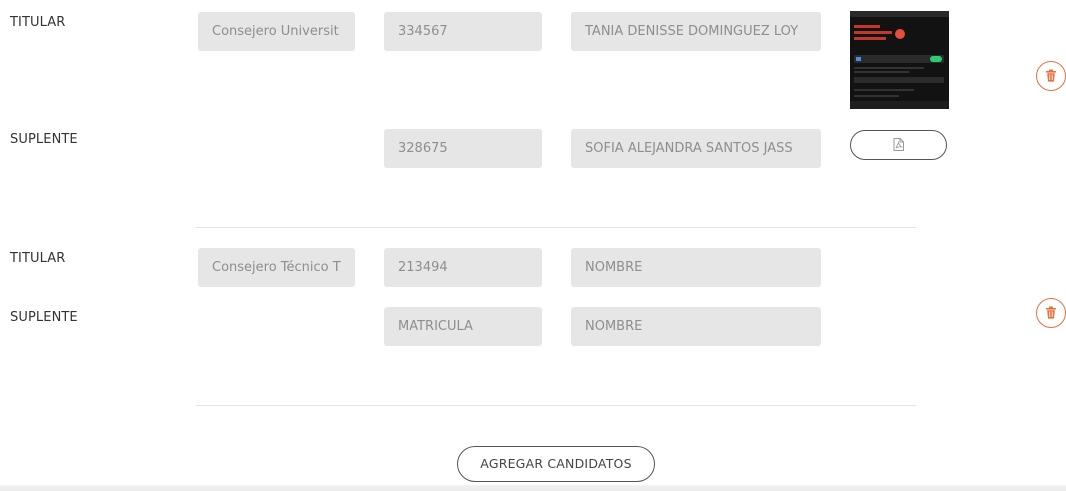 The image size is (1066, 491). What do you see at coordinates (556, 464) in the screenshot?
I see `add-candidates-button: AGREGAR CANDIDATOS` at bounding box center [556, 464].